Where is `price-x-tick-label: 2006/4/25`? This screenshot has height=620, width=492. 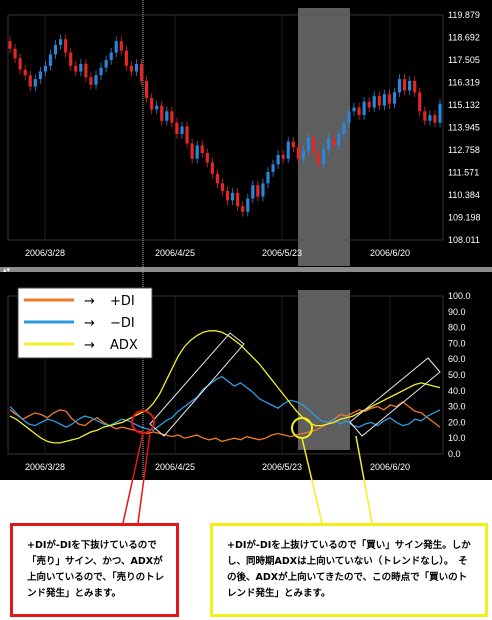
price-x-tick-label: 2006/4/25 is located at coordinates (175, 253).